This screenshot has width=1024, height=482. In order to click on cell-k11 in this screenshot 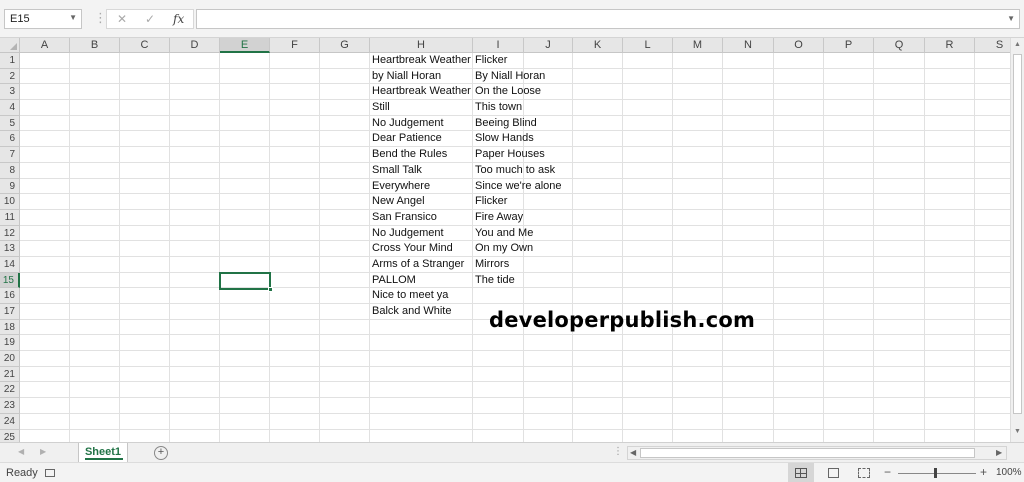, I will do `click(598, 217)`.